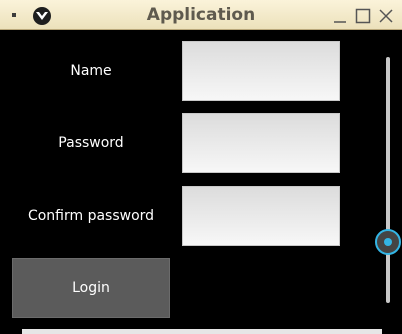  What do you see at coordinates (261, 143) in the screenshot?
I see `password-input` at bounding box center [261, 143].